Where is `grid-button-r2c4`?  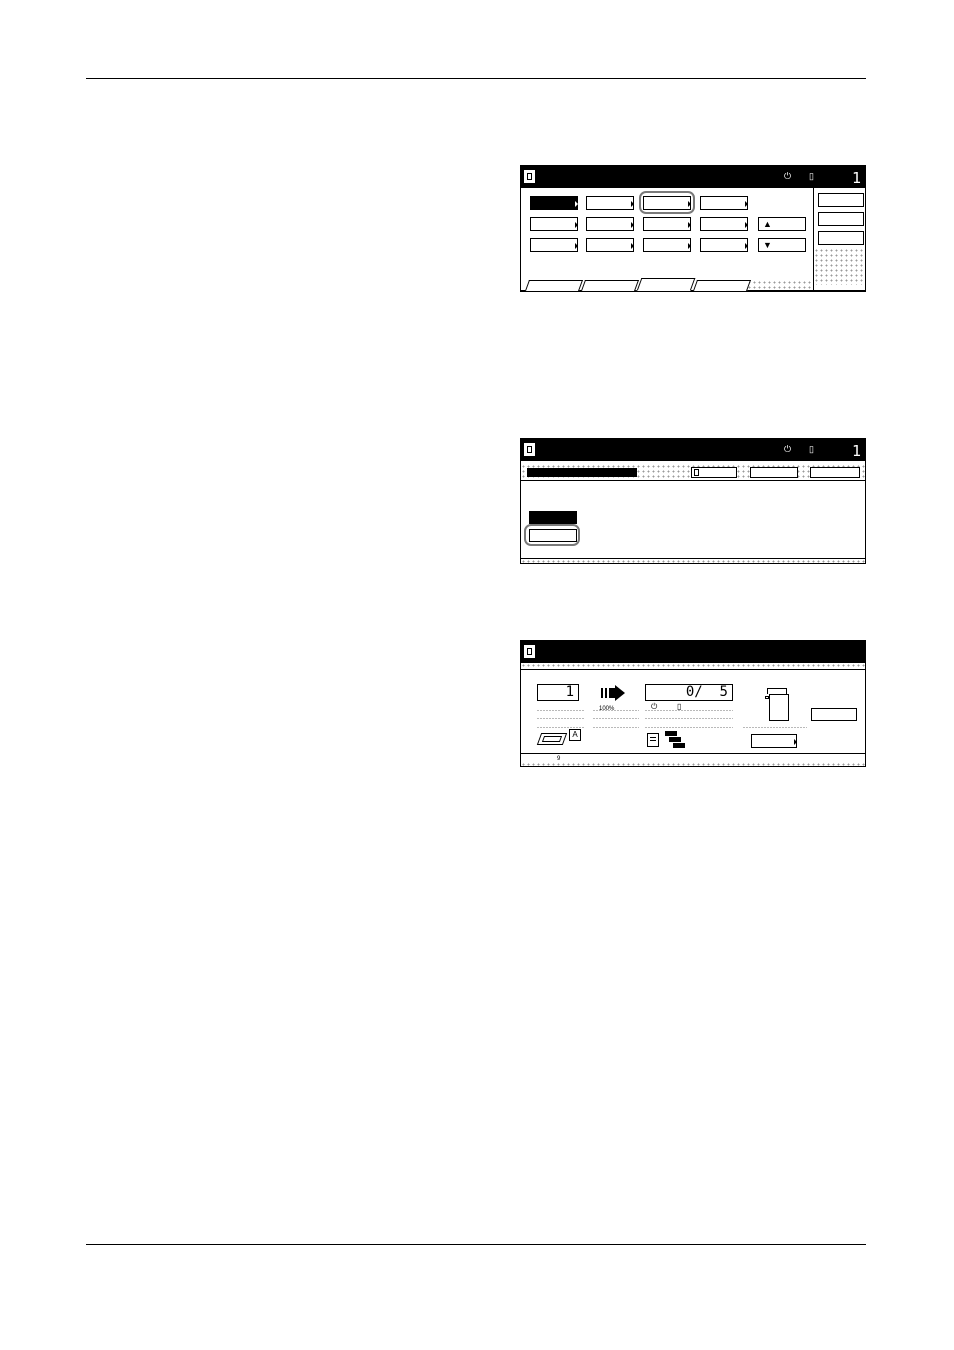
grid-button-r2c4 is located at coordinates (724, 224).